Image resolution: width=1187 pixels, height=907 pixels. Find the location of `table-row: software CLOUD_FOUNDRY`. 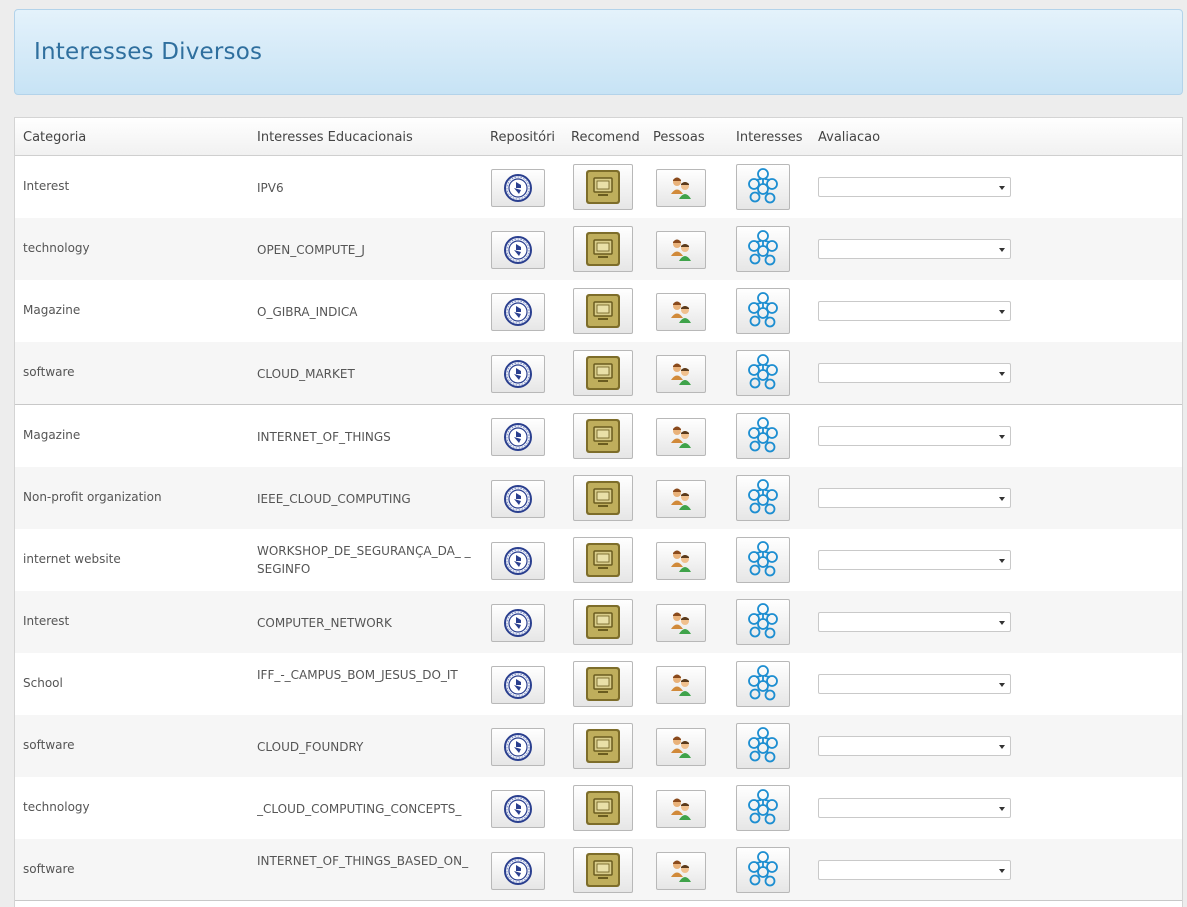

table-row: software CLOUD_FOUNDRY is located at coordinates (598, 746).